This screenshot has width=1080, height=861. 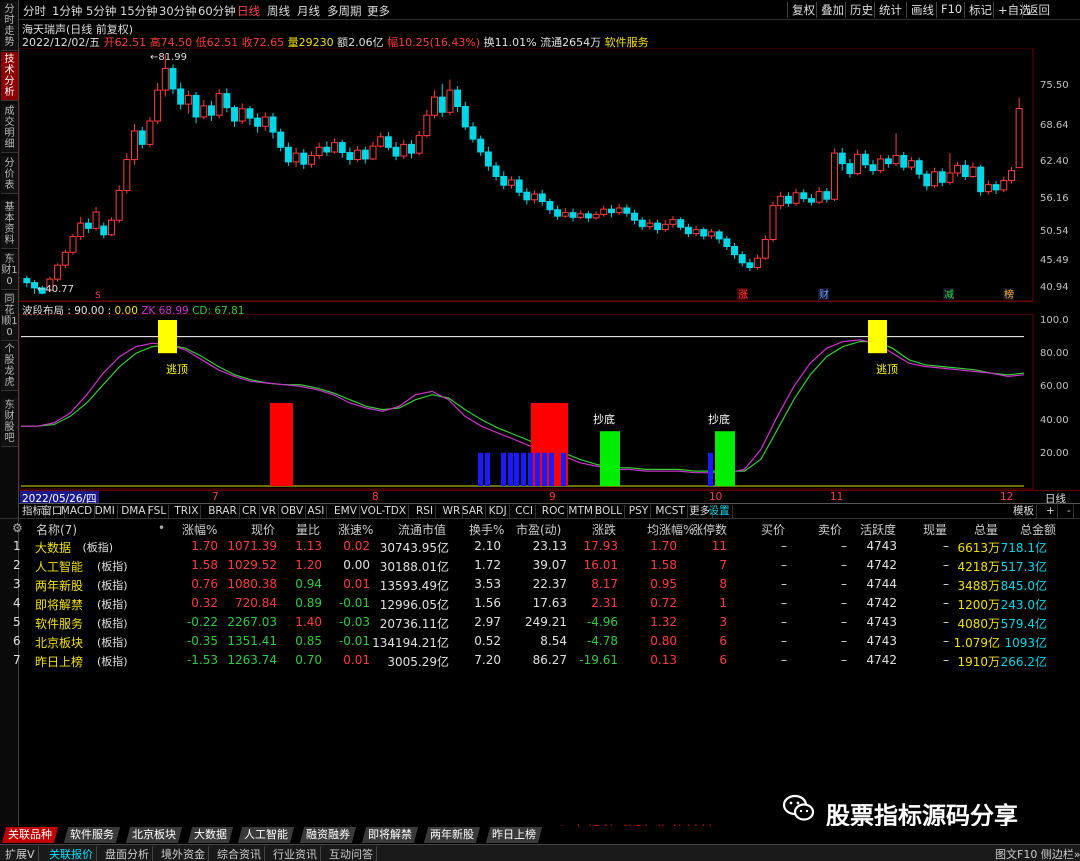 I want to click on indicator-tab-14: RSI, so click(x=425, y=511).